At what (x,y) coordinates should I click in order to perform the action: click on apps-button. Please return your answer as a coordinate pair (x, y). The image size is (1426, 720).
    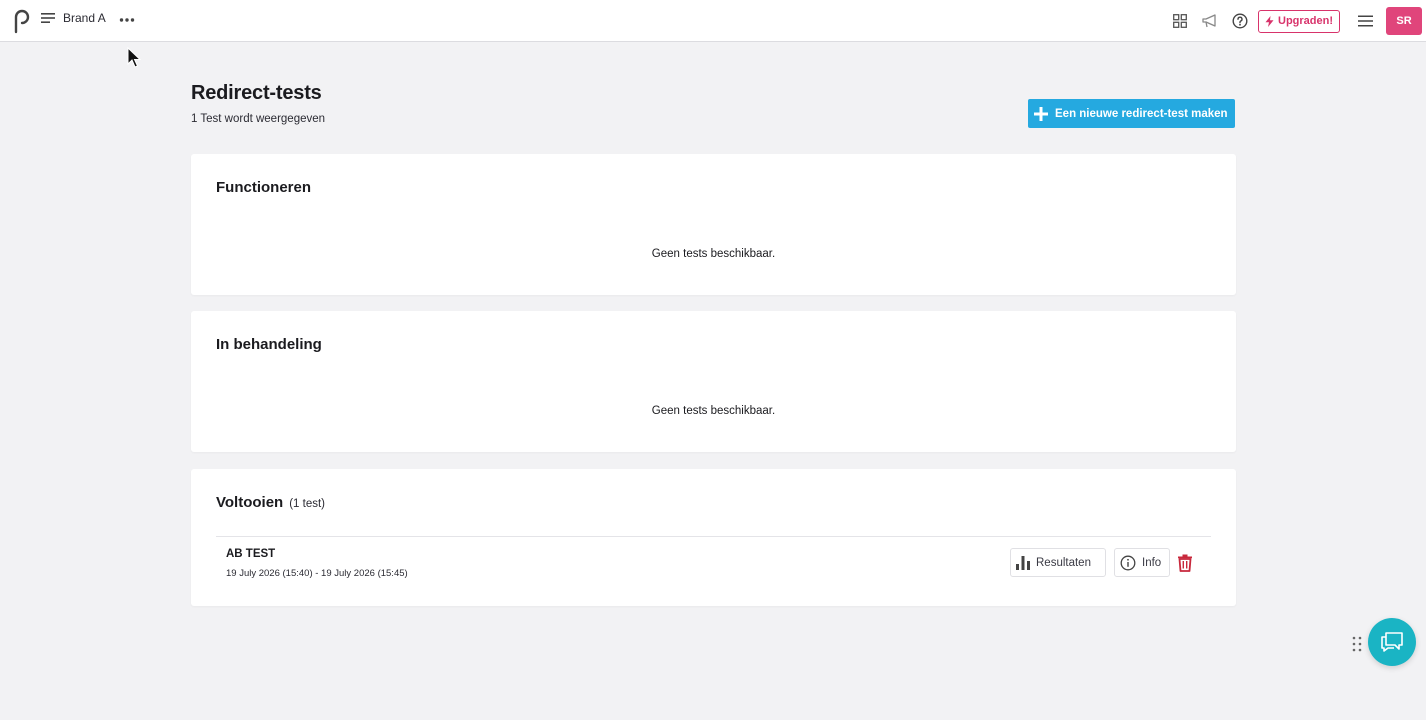
    Looking at the image, I should click on (1180, 21).